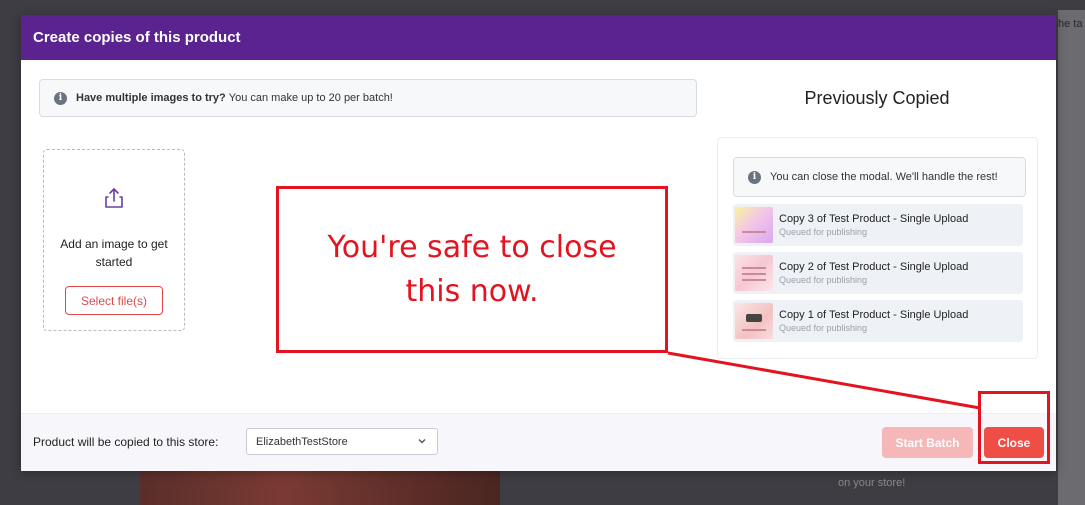 This screenshot has height=505, width=1085. I want to click on annotation-text: You're safe to close this now., so click(472, 269).